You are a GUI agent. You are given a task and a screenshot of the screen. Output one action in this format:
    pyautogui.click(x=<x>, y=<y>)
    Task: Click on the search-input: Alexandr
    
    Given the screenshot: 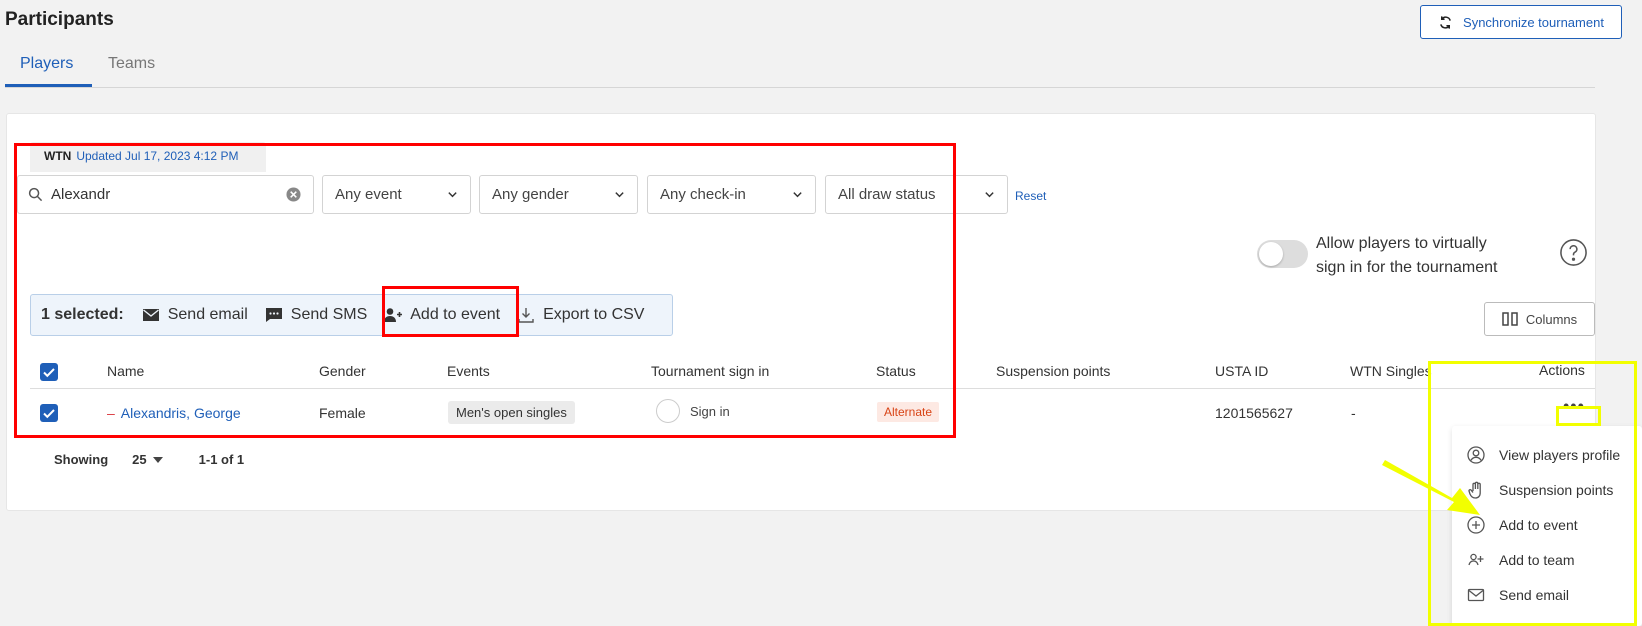 What is the action you would take?
    pyautogui.click(x=165, y=194)
    